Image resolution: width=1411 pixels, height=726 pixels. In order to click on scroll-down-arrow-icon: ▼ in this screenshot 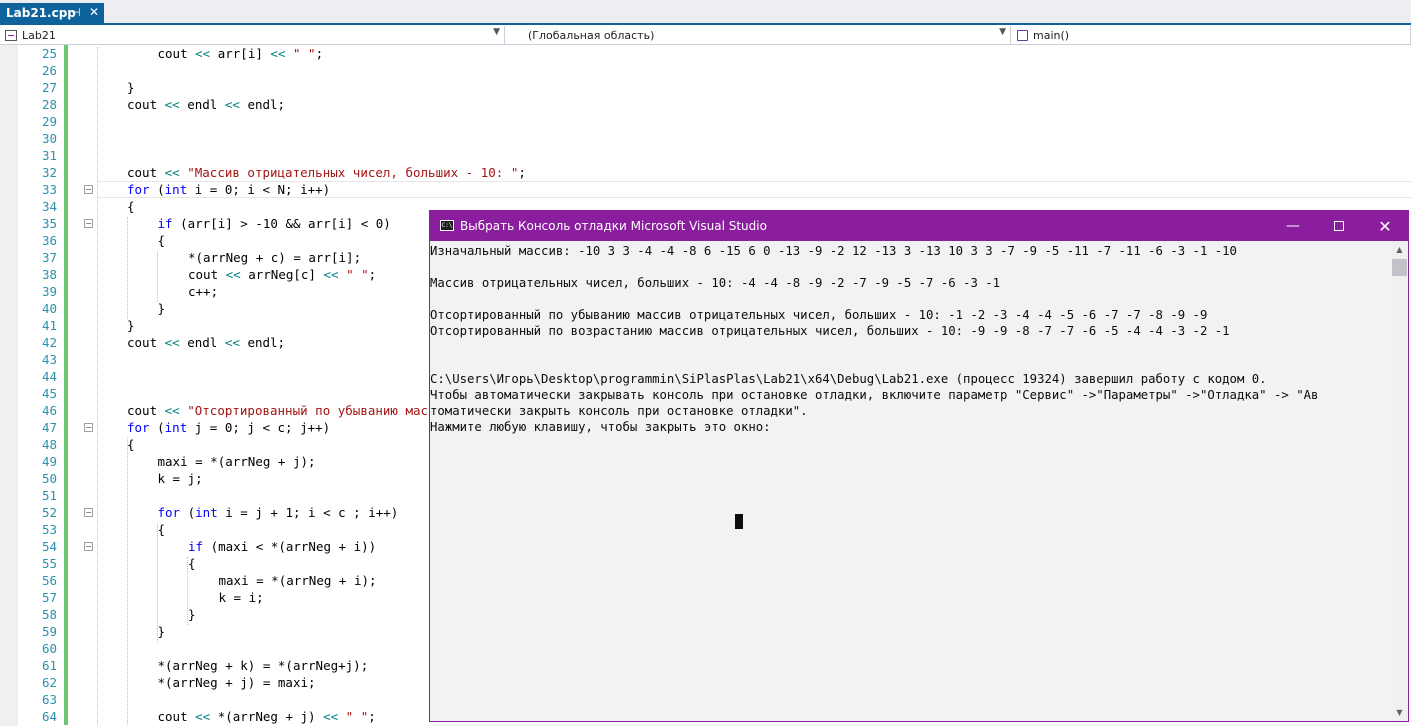, I will do `click(1399, 712)`.